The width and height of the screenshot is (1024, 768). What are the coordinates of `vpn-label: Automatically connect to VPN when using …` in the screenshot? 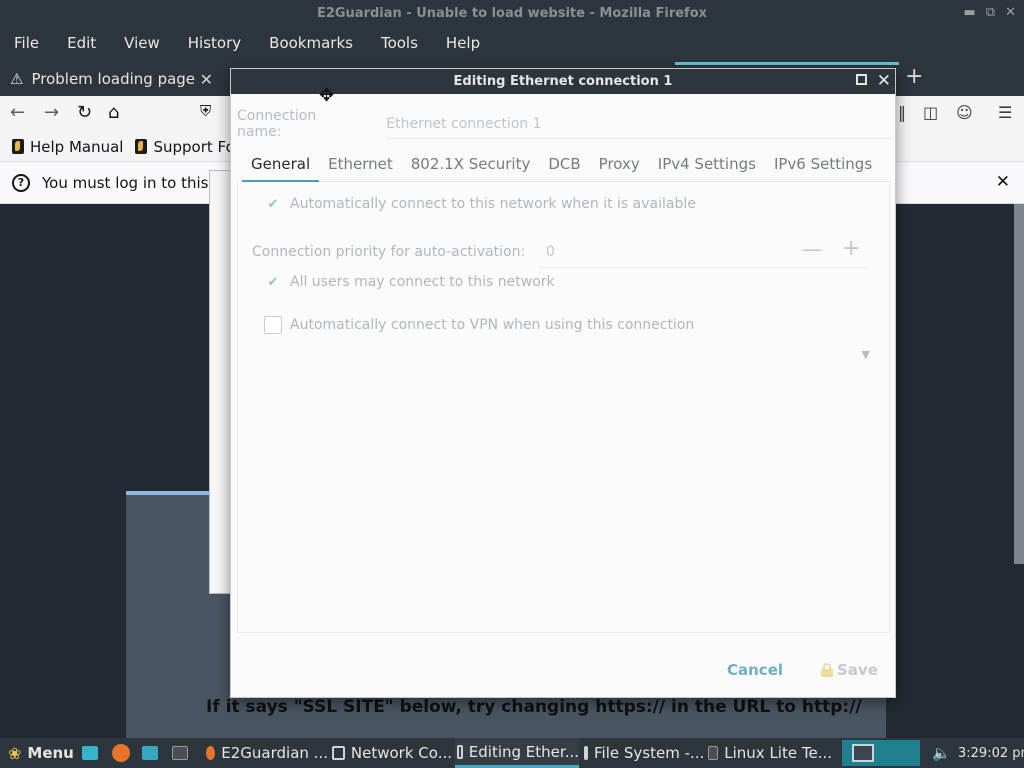 It's located at (492, 325).